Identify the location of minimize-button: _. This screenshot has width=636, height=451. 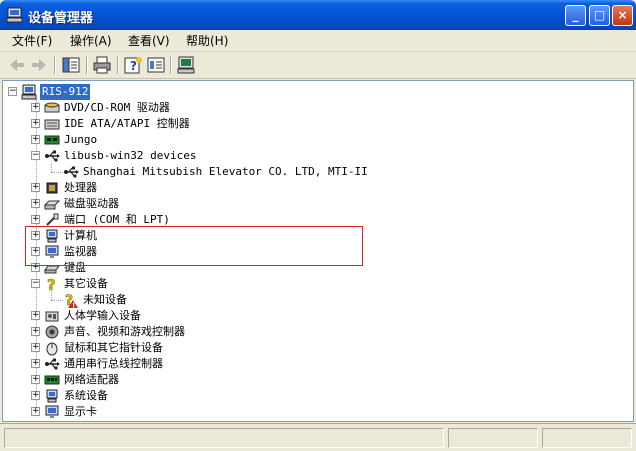
(575, 15).